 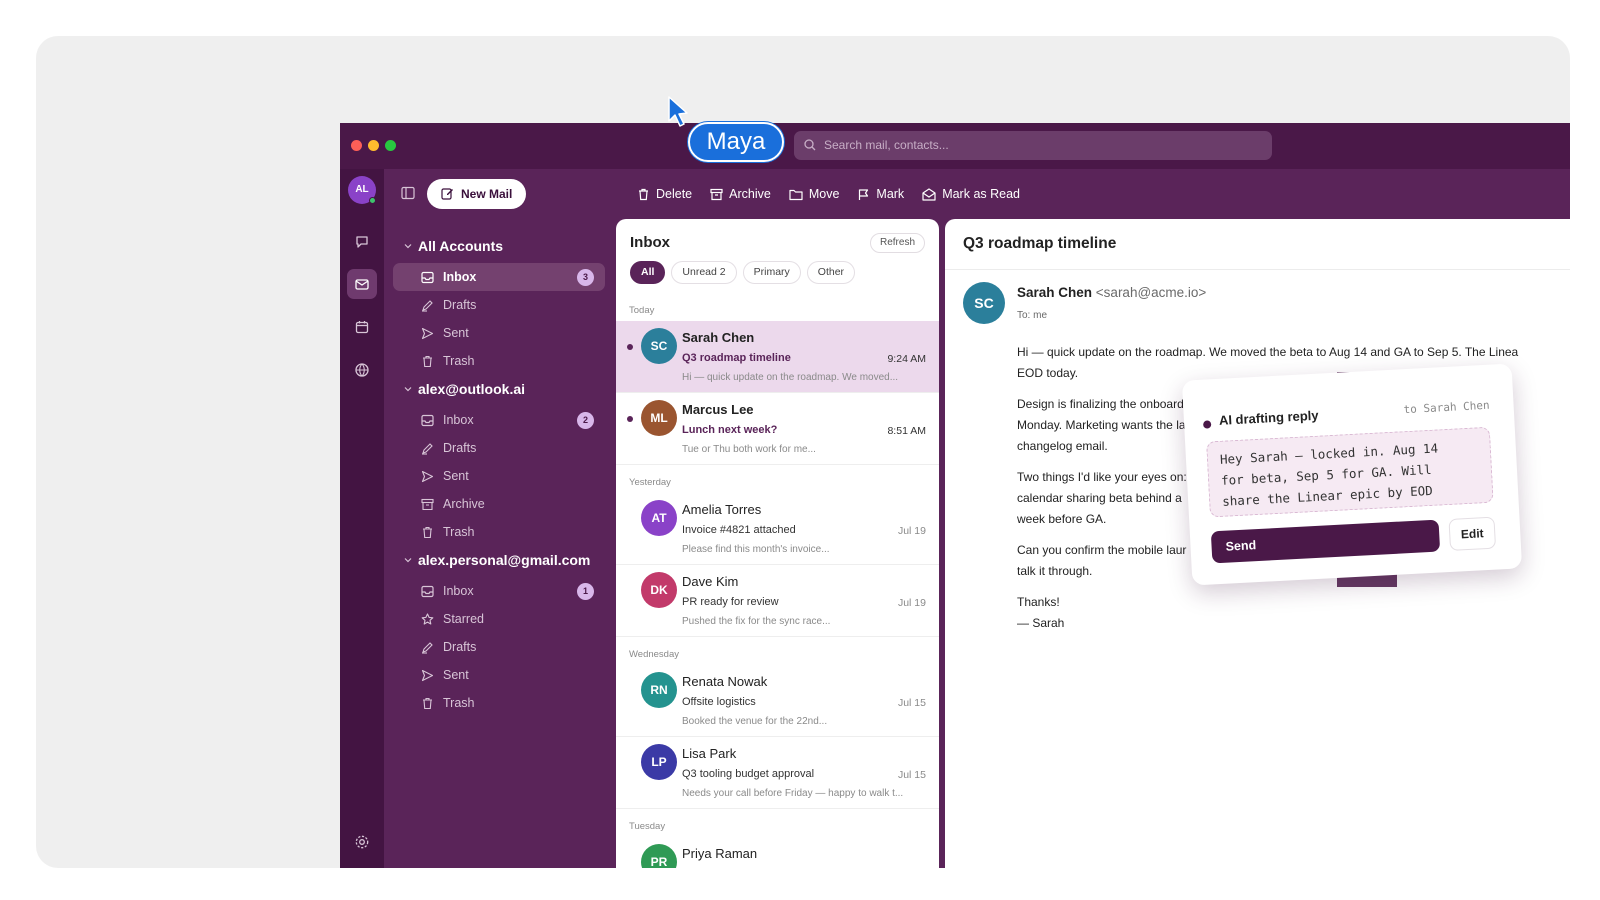 What do you see at coordinates (499, 476) in the screenshot?
I see `folder-outlook-sent: Sent` at bounding box center [499, 476].